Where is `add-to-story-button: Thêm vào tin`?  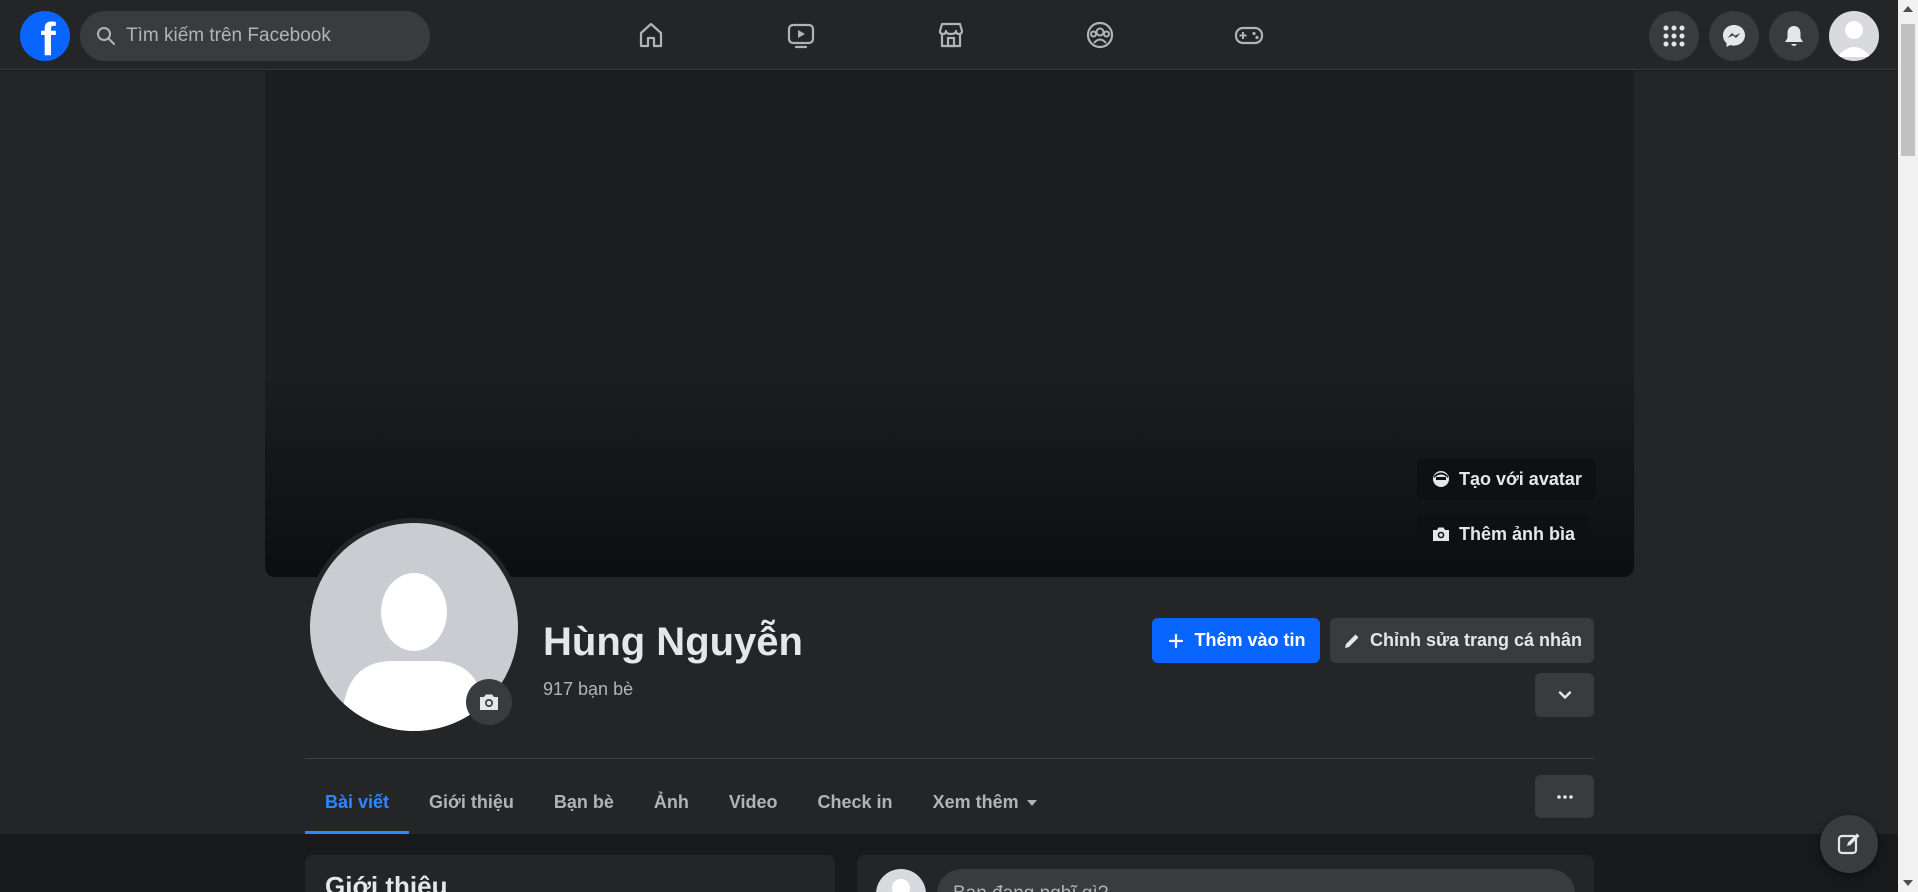
add-to-story-button: Thêm vào tin is located at coordinates (1236, 640).